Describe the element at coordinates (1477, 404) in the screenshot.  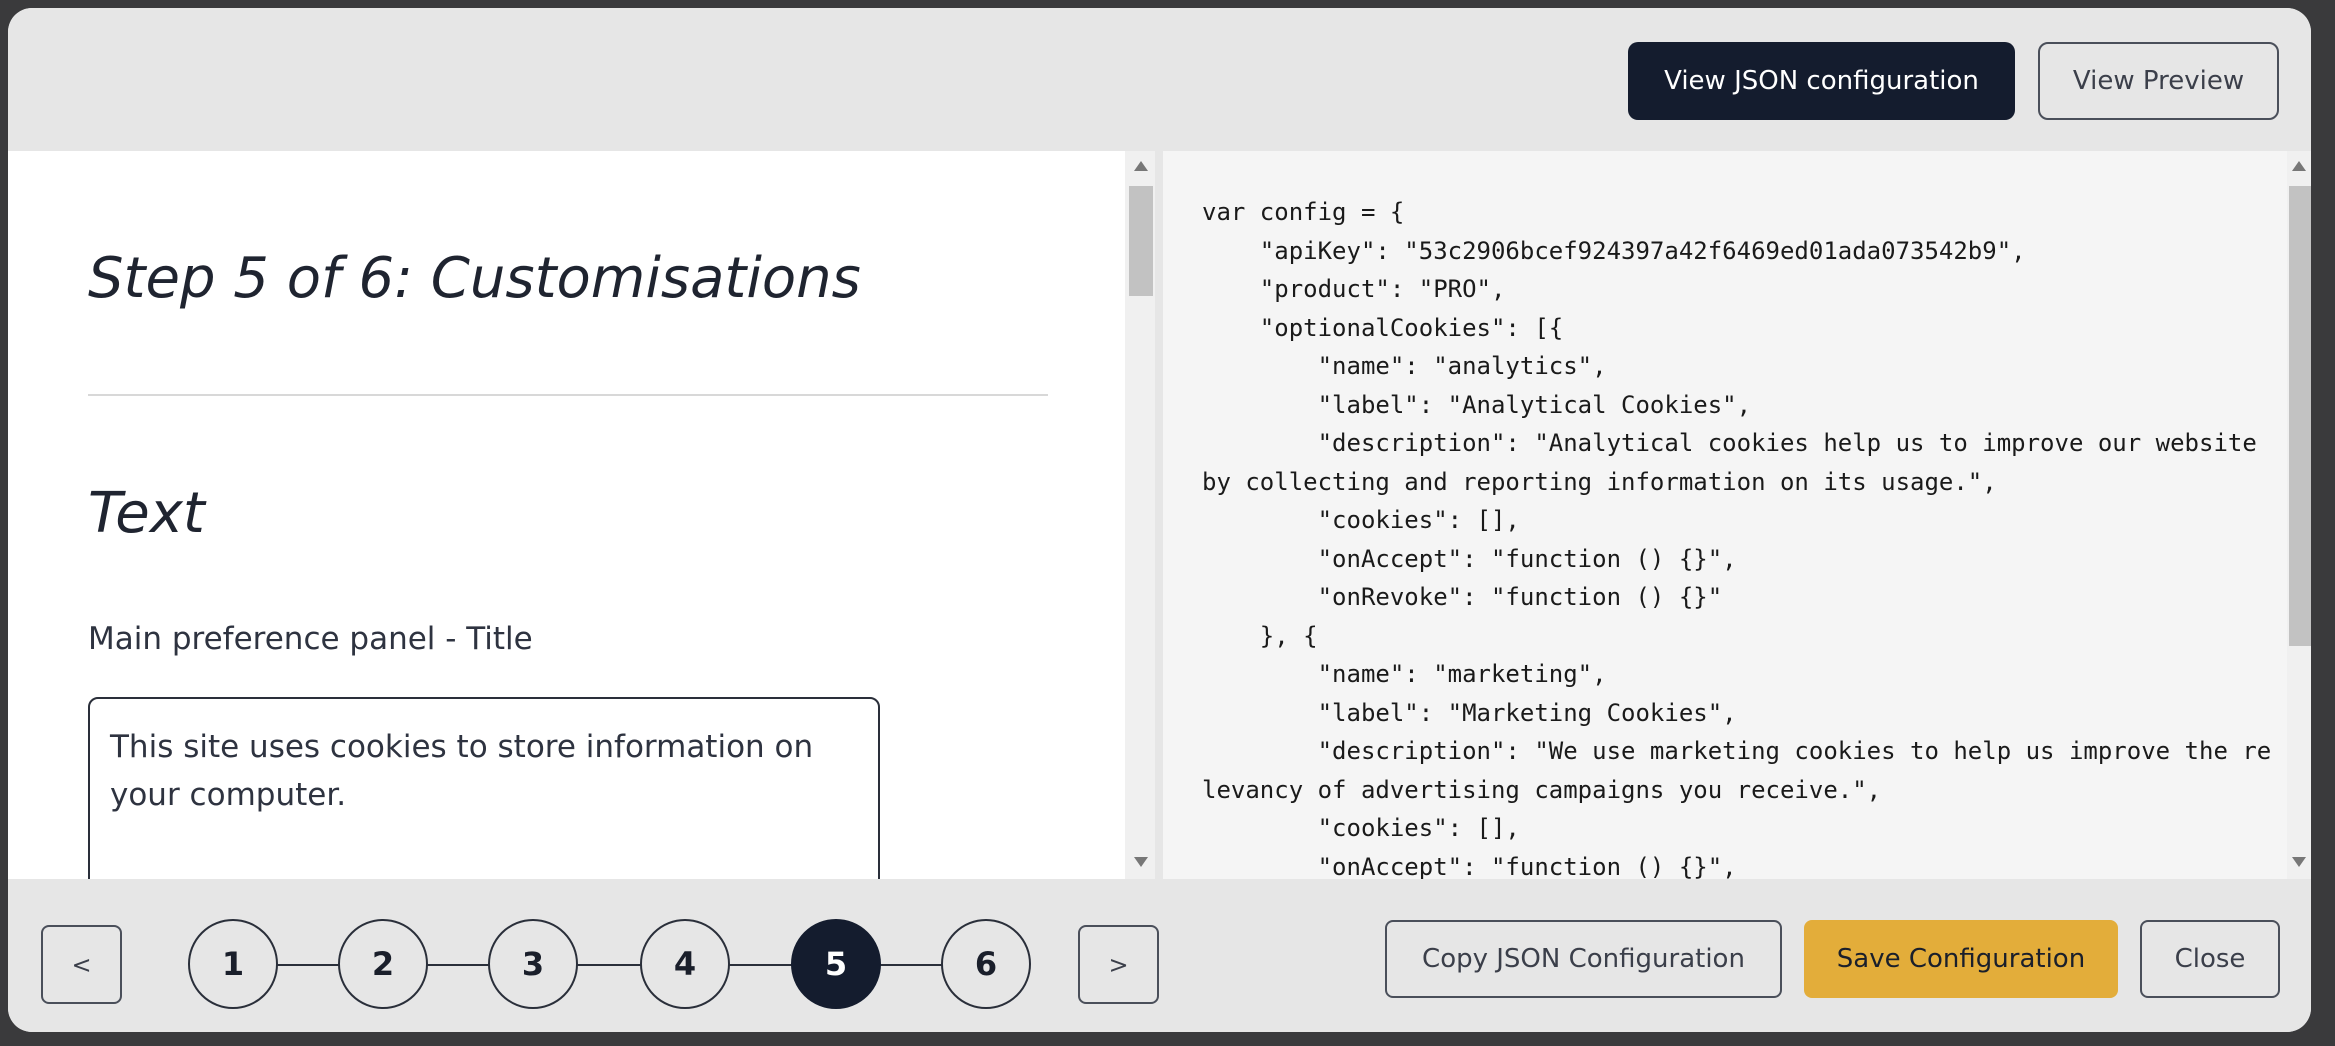
I see `code-line: "label": "Analytical Cookies",` at that location.